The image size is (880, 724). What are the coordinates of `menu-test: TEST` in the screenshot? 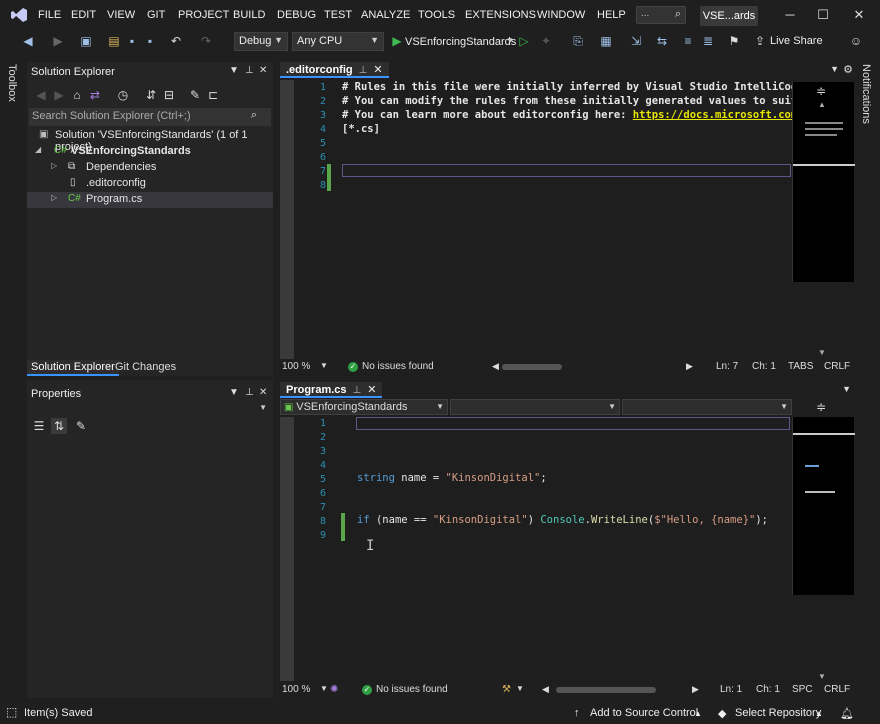 It's located at (338, 15).